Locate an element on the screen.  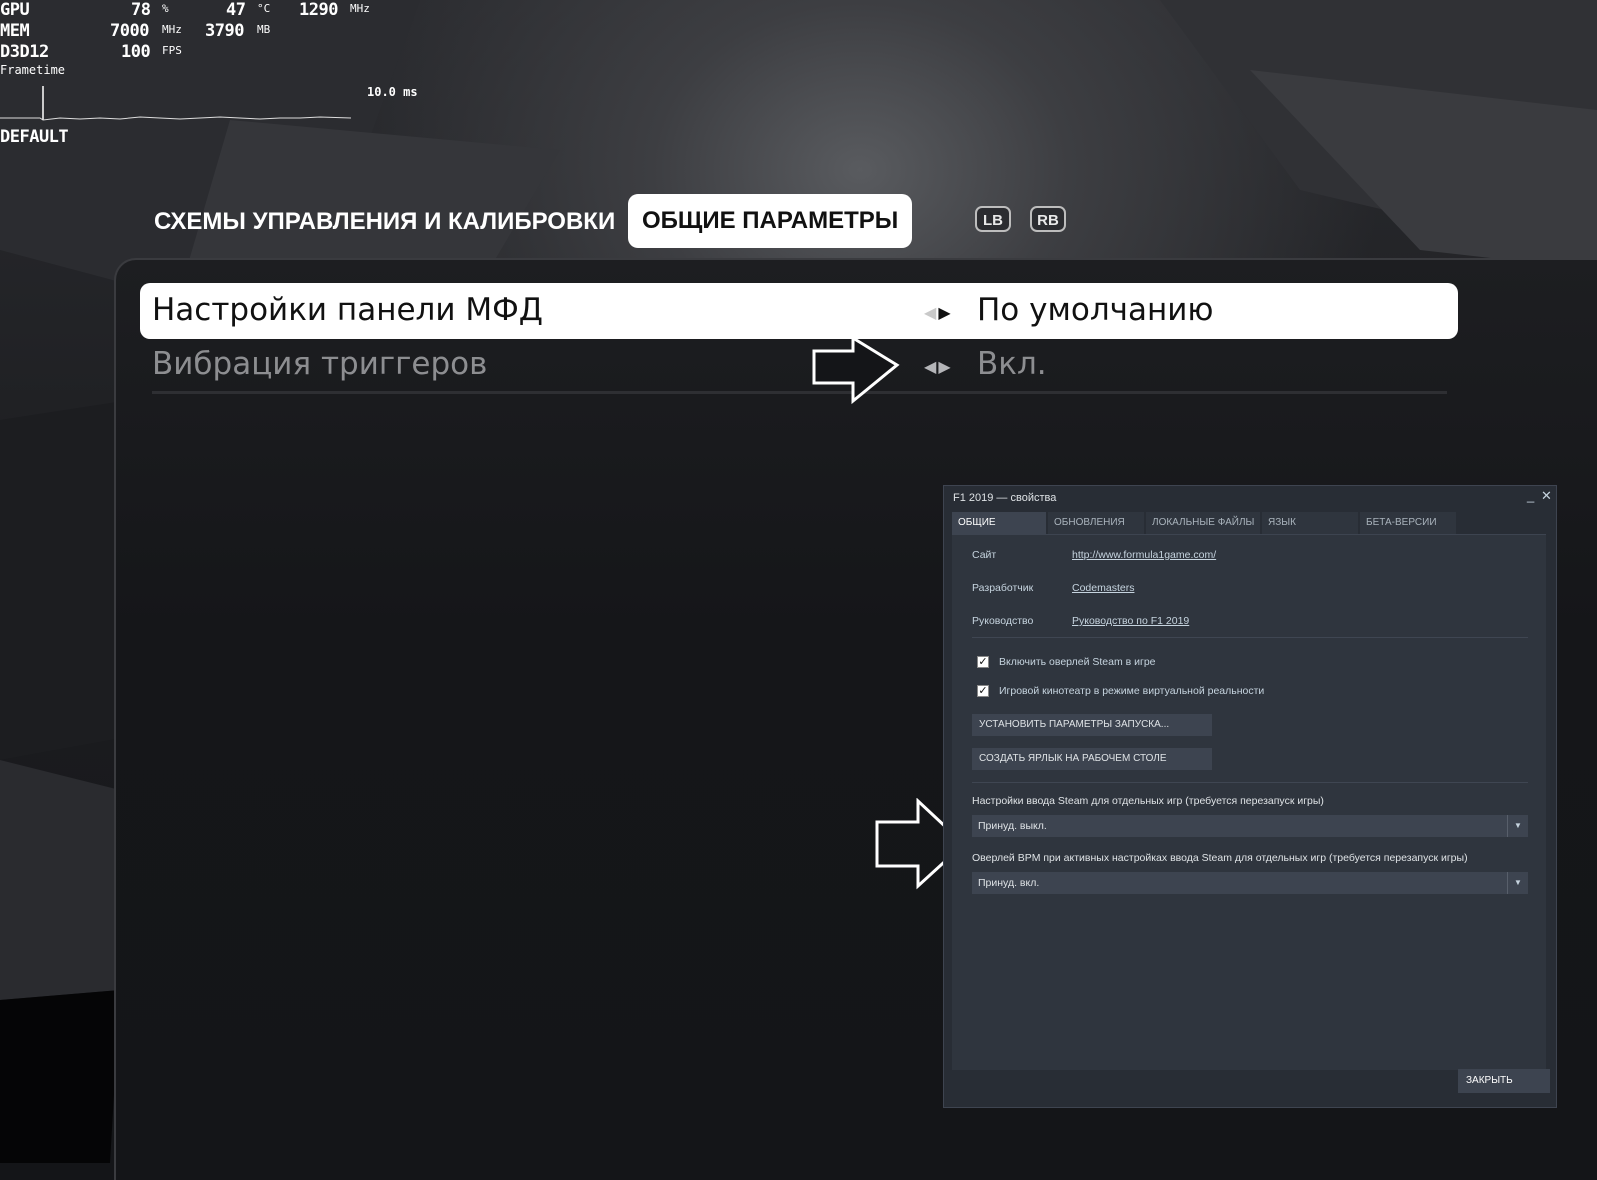
gpu-label: GPU is located at coordinates (15, 10).